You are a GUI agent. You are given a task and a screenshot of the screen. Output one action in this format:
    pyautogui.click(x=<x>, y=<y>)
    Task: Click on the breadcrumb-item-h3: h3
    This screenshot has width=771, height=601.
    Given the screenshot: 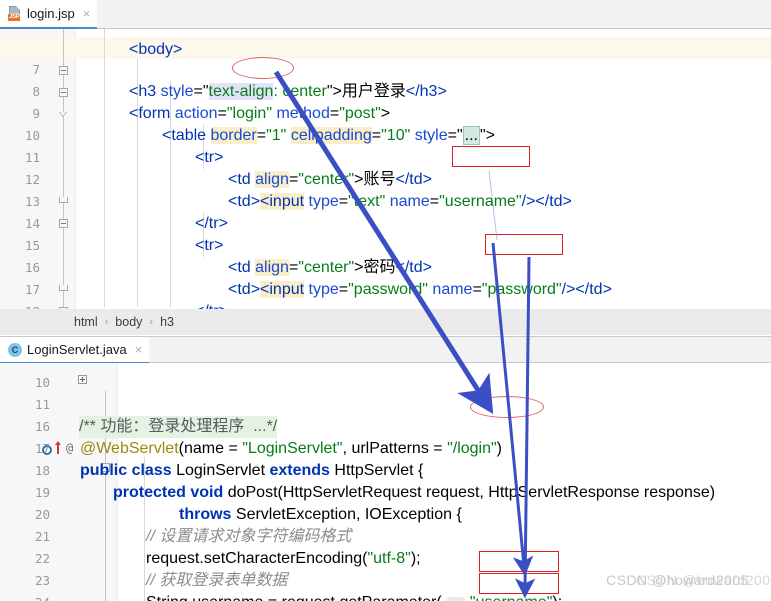 What is the action you would take?
    pyautogui.click(x=167, y=322)
    